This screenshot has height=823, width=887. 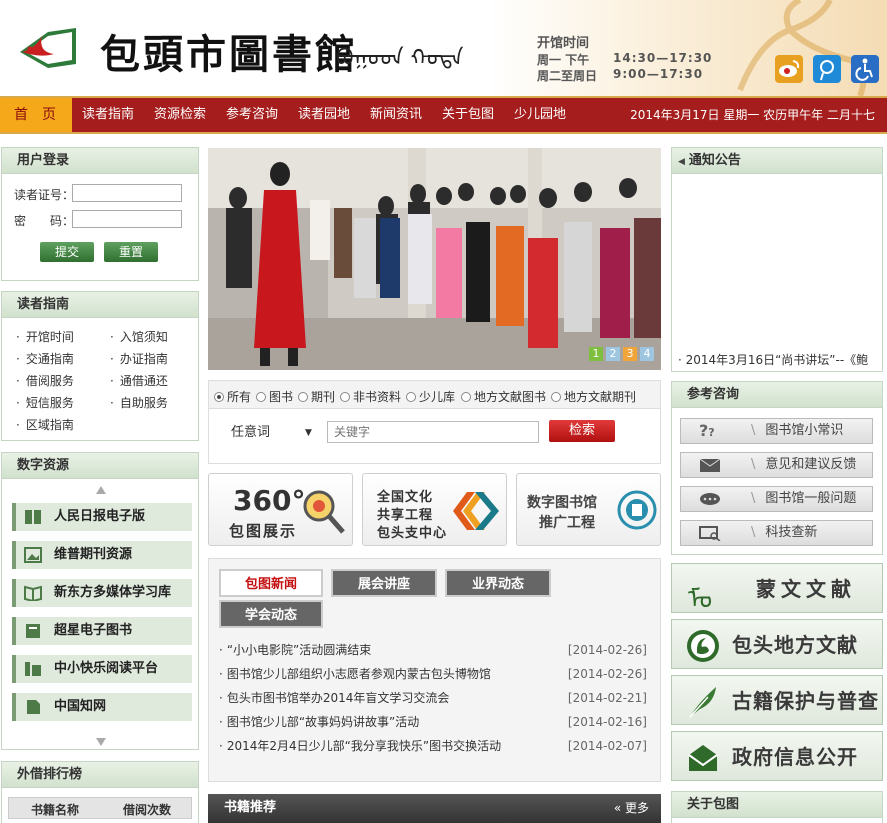 I want to click on resource-label: 超星电子图书, so click(x=93, y=630).